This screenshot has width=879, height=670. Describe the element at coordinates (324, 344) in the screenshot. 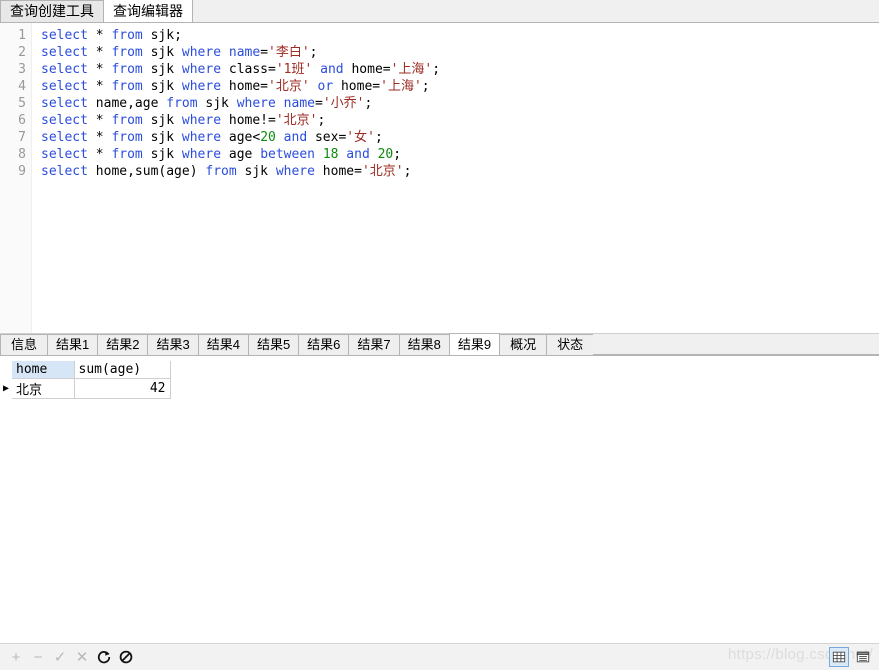

I see `result-tab-结果6: 结果6` at that location.